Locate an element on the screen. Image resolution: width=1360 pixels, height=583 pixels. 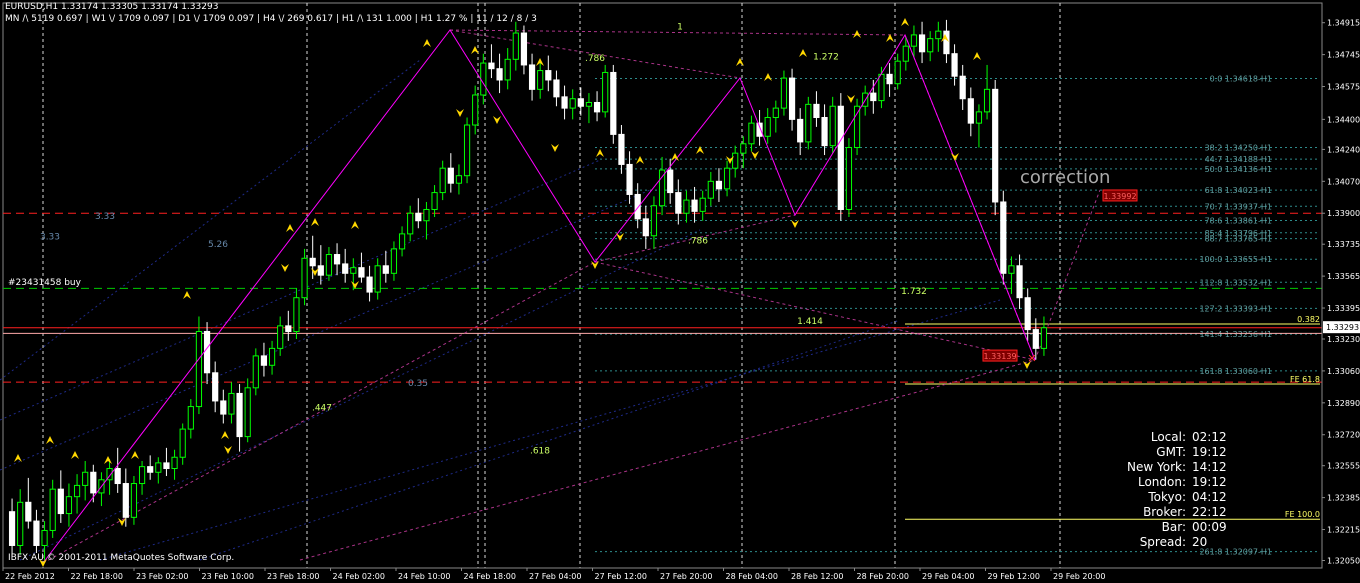
fibo-level-label: 88.7 1.33765-H1 is located at coordinates (1238, 239).